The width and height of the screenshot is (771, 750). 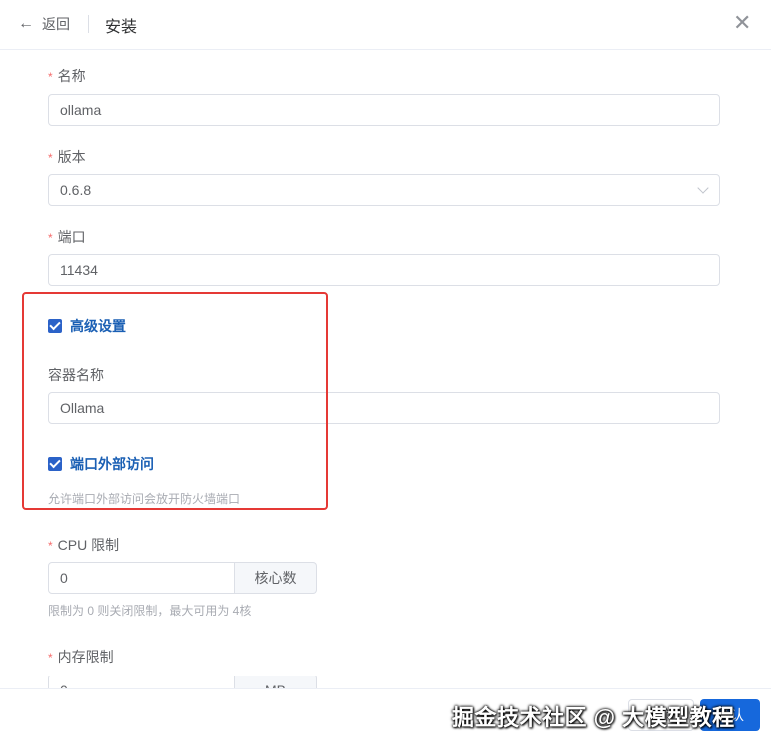 What do you see at coordinates (56, 24) in the screenshot?
I see `back-label: 返回` at bounding box center [56, 24].